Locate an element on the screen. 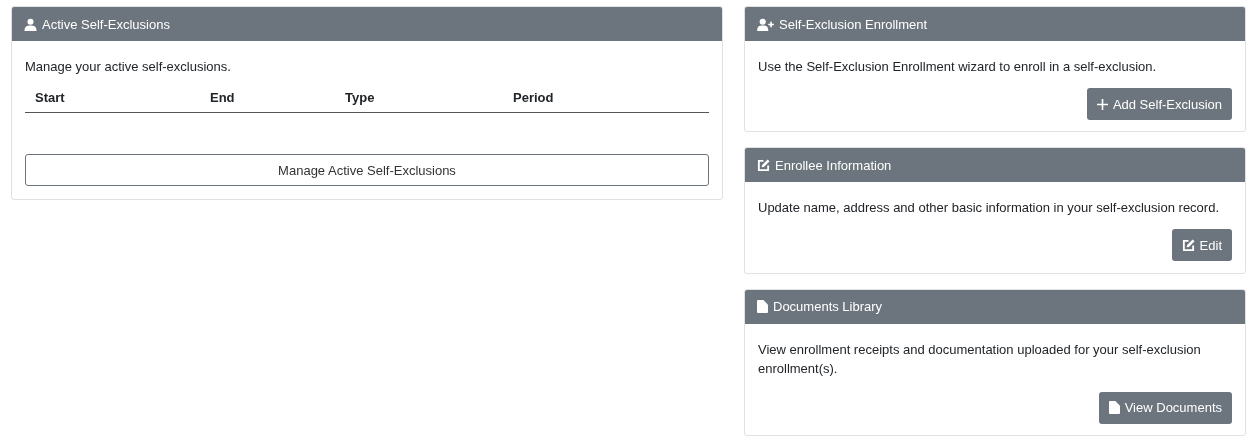 The height and width of the screenshot is (442, 1259). panel-description: Manage your active self-exclusions. is located at coordinates (128, 67).